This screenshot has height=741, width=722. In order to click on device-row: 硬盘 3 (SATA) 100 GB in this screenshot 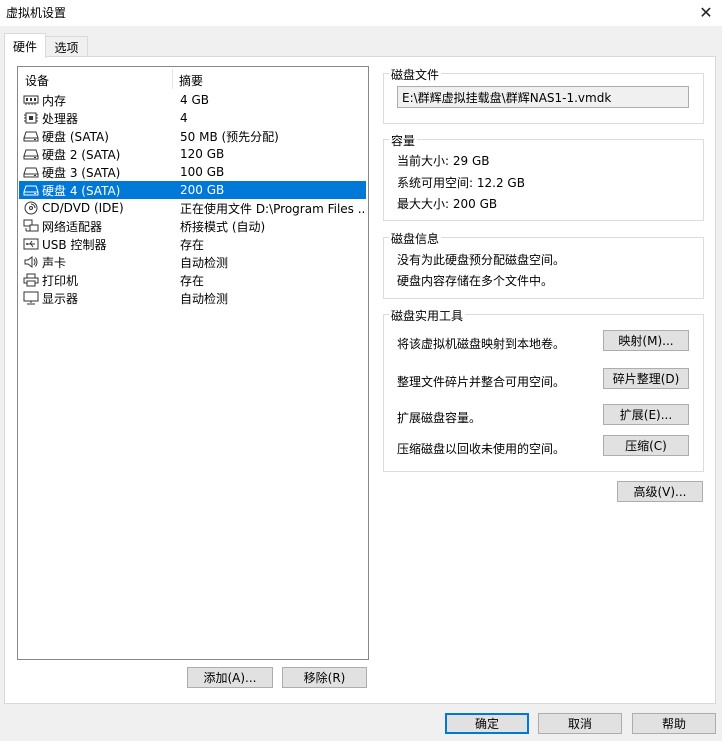, I will do `click(192, 172)`.